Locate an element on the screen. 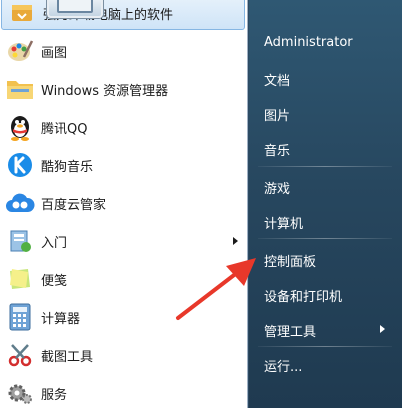 The height and width of the screenshot is (408, 402). kugou-k-icon is located at coordinates (20, 165).